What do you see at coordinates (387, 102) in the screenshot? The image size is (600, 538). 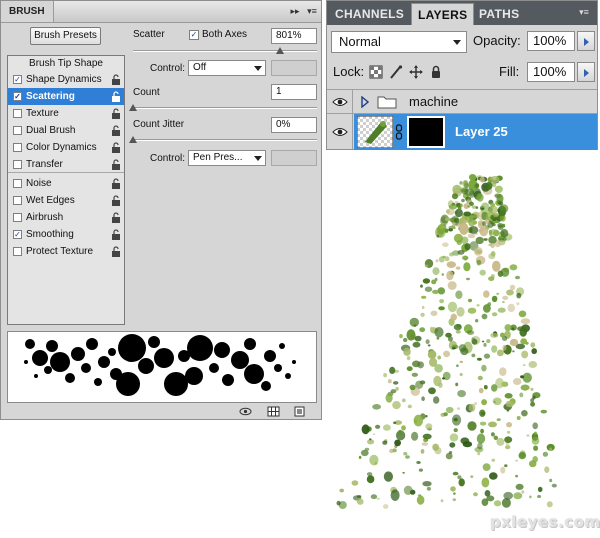 I see `folder-icon` at bounding box center [387, 102].